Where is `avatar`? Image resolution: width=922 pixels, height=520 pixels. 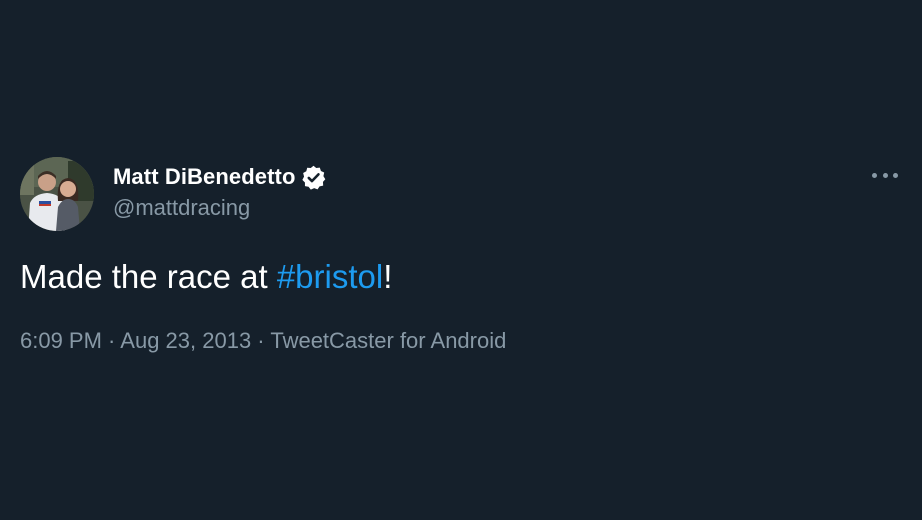 avatar is located at coordinates (57, 194).